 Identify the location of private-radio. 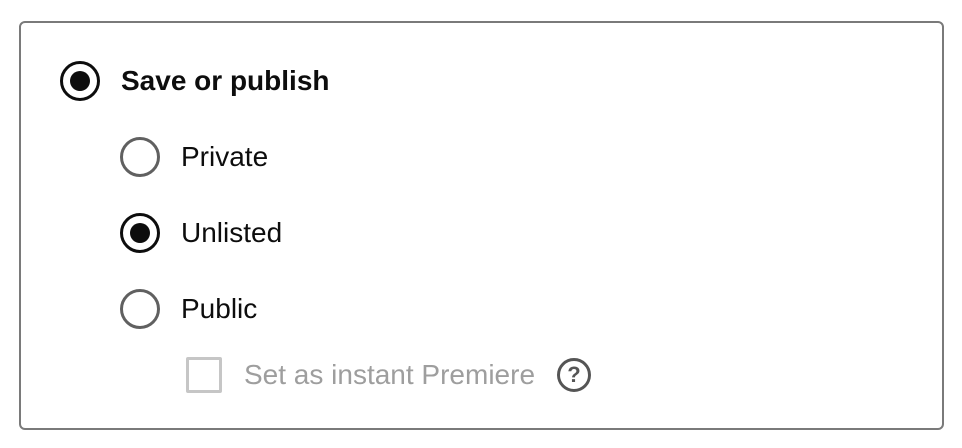
(140, 157).